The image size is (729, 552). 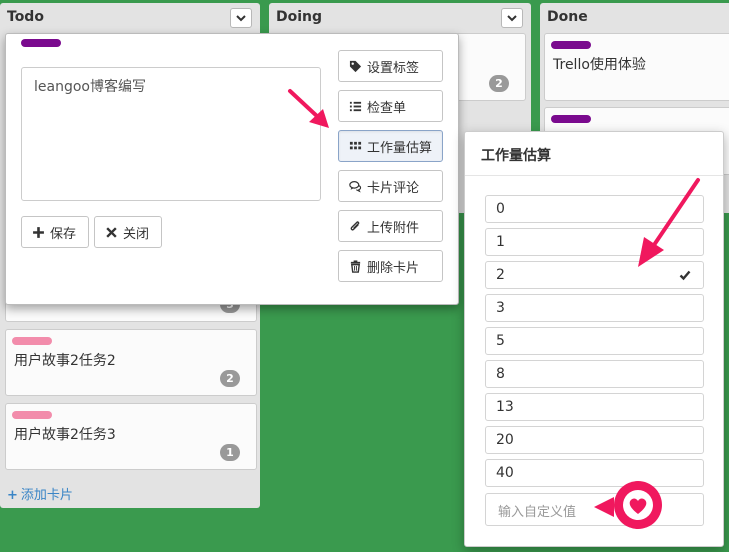 I want to click on card-title: 用户故事2任务2, so click(x=65, y=361).